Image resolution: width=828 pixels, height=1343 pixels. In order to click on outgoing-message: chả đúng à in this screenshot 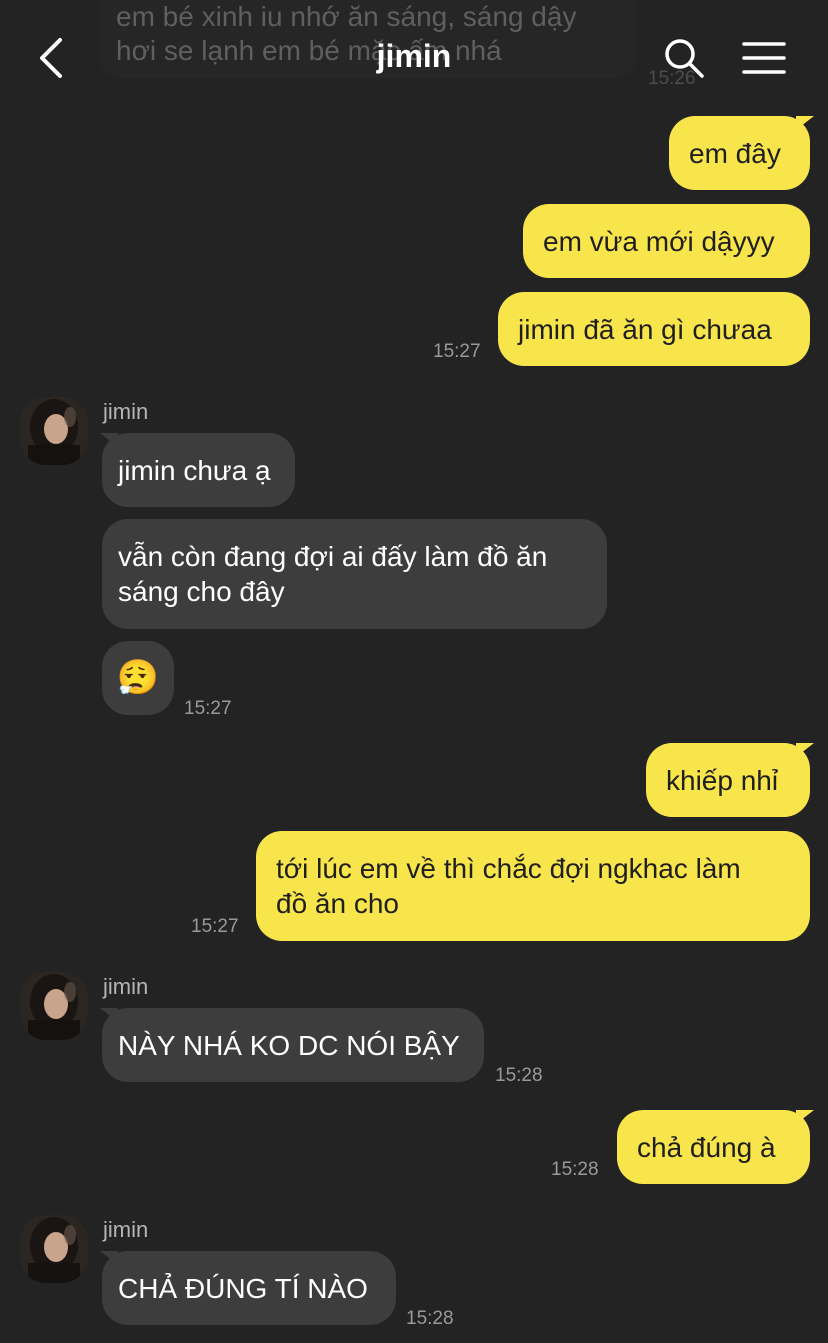, I will do `click(713, 1147)`.